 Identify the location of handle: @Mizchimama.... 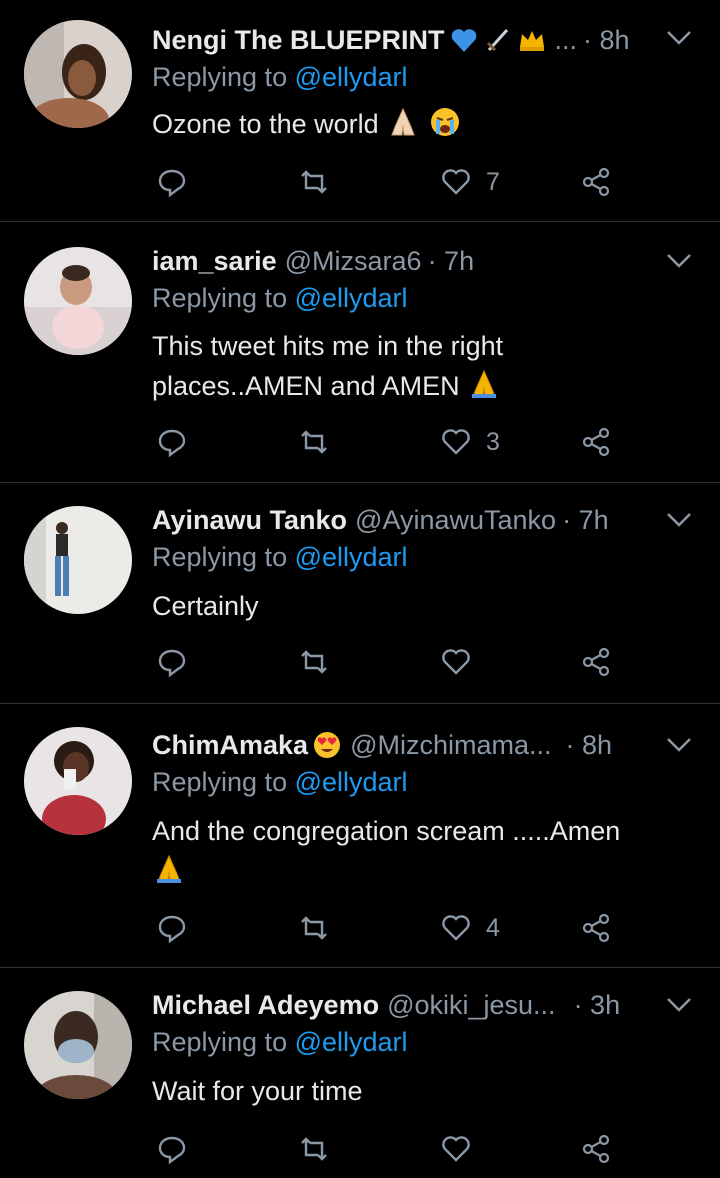
(450, 745).